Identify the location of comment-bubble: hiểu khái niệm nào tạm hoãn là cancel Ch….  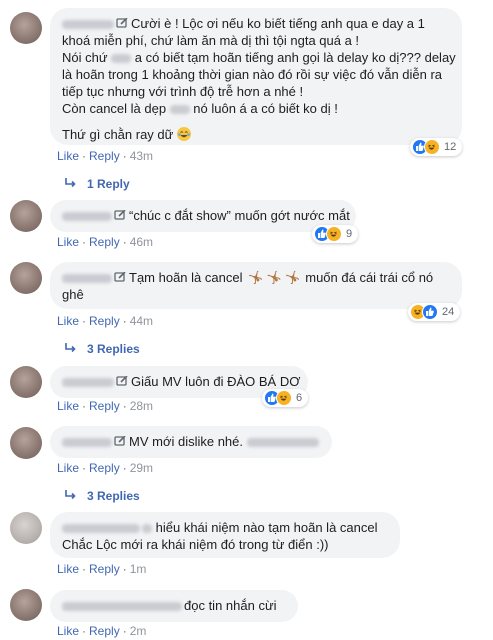
(225, 535).